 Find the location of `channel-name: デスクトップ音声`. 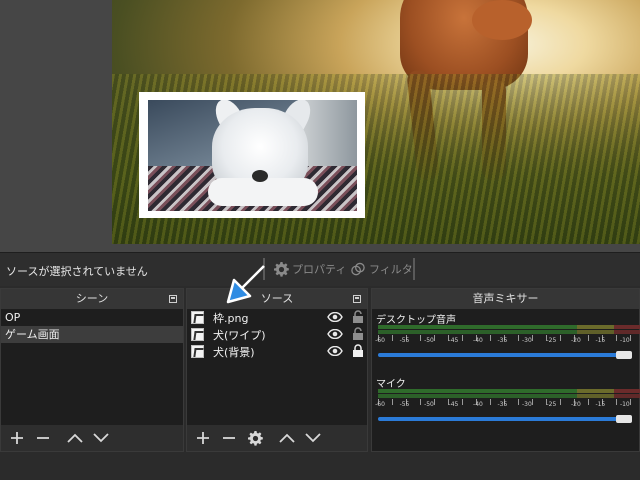

channel-name: デスクトップ音声 is located at coordinates (416, 320).